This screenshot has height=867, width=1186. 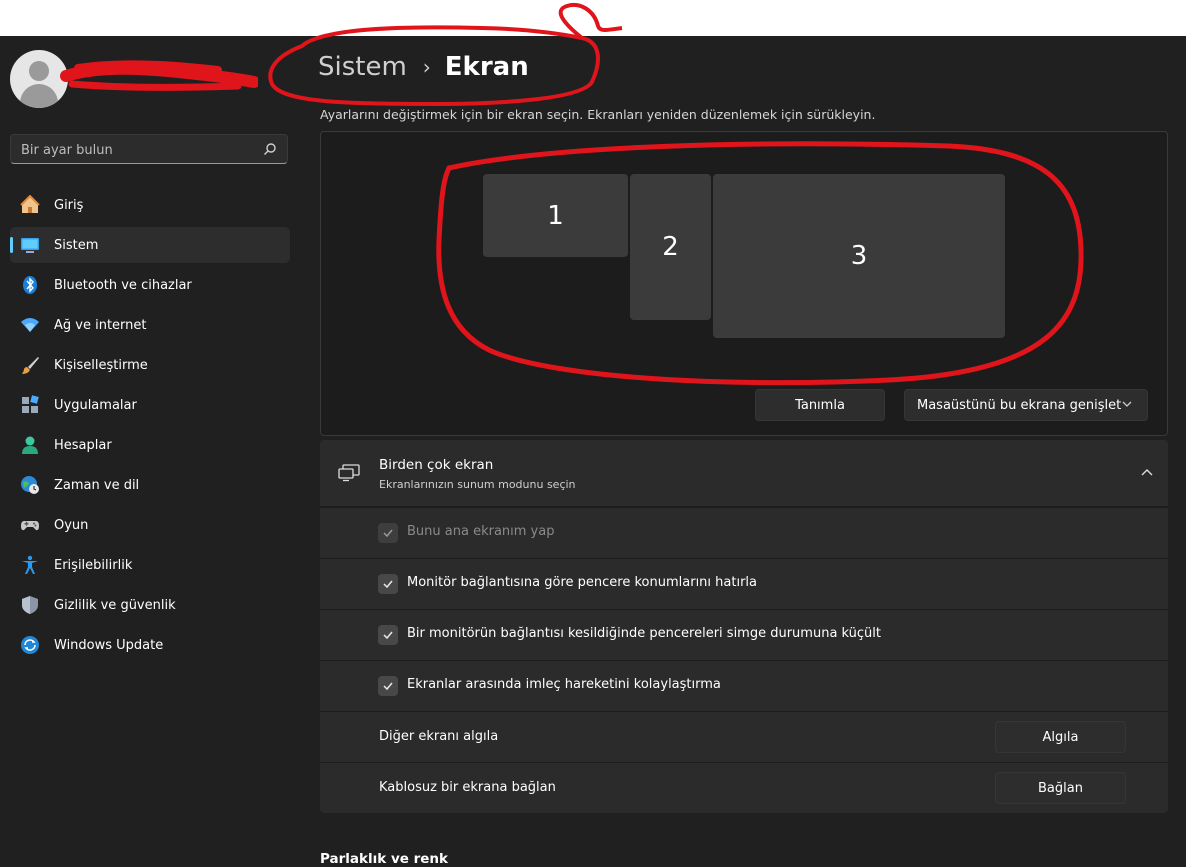 What do you see at coordinates (83, 445) in the screenshot?
I see `sidebar-item-label: Hesaplar` at bounding box center [83, 445].